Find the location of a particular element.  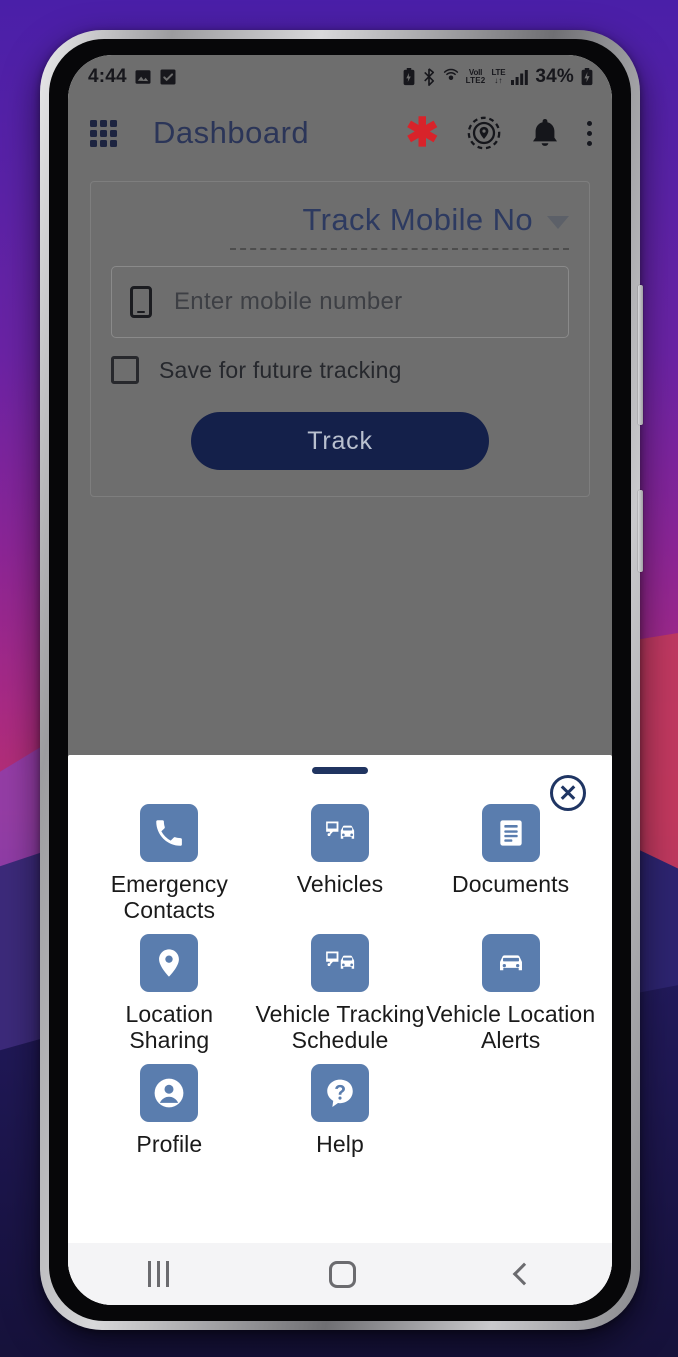

battery-percent: 34% is located at coordinates (554, 76).